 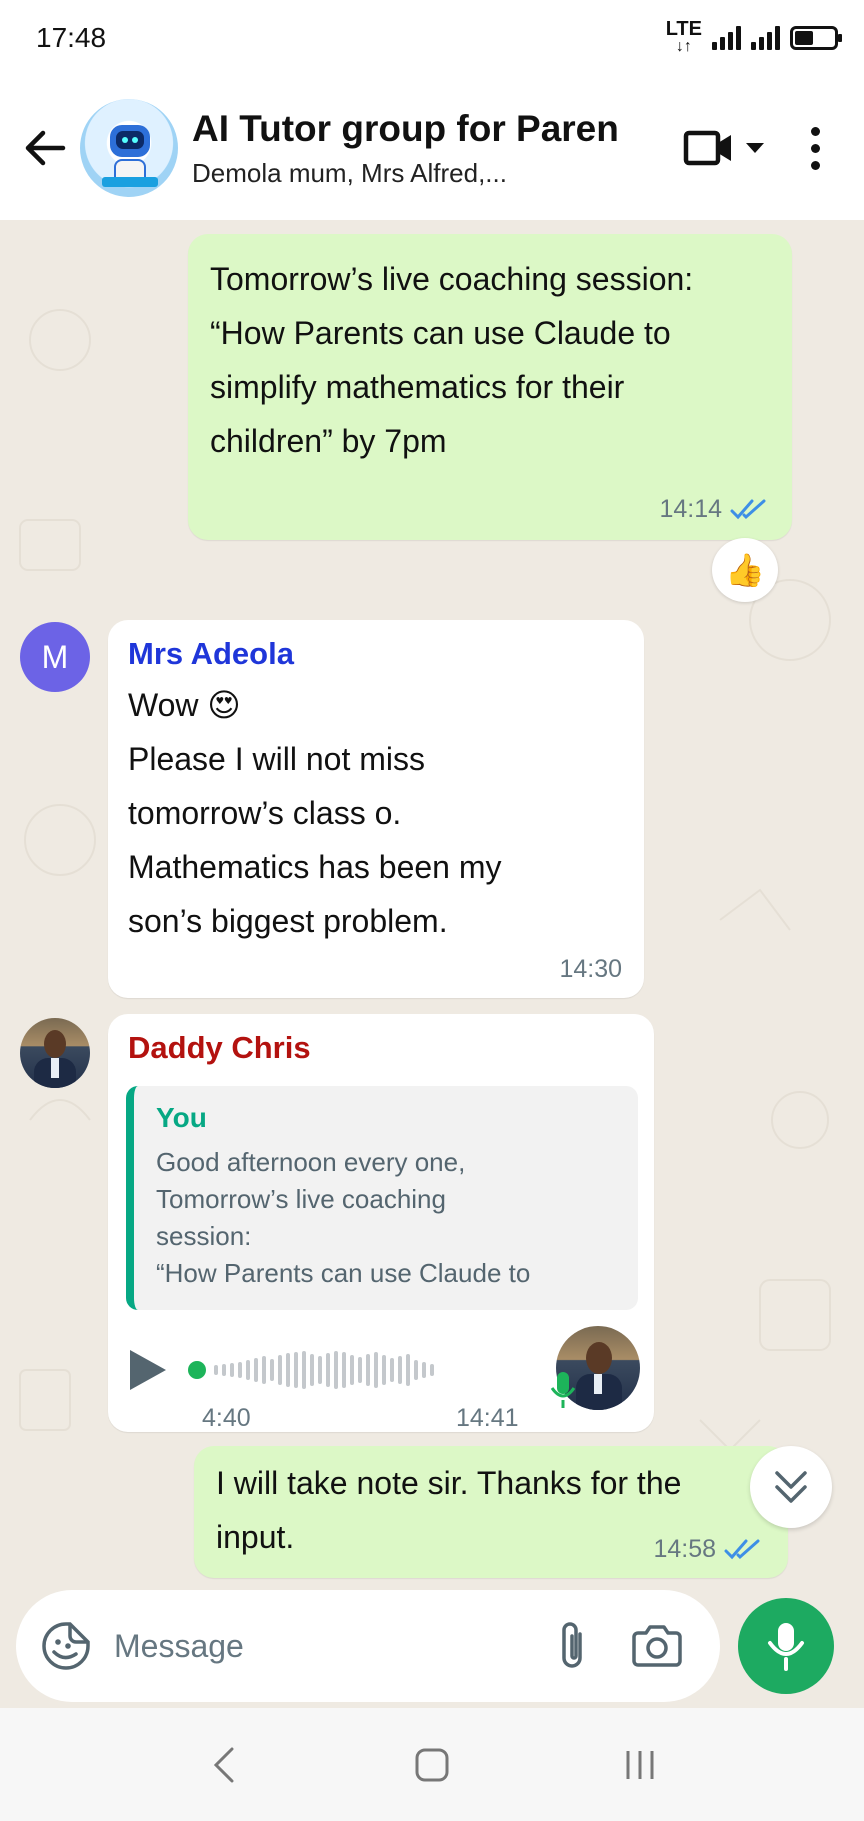 I want to click on message-text: input., so click(x=255, y=1537).